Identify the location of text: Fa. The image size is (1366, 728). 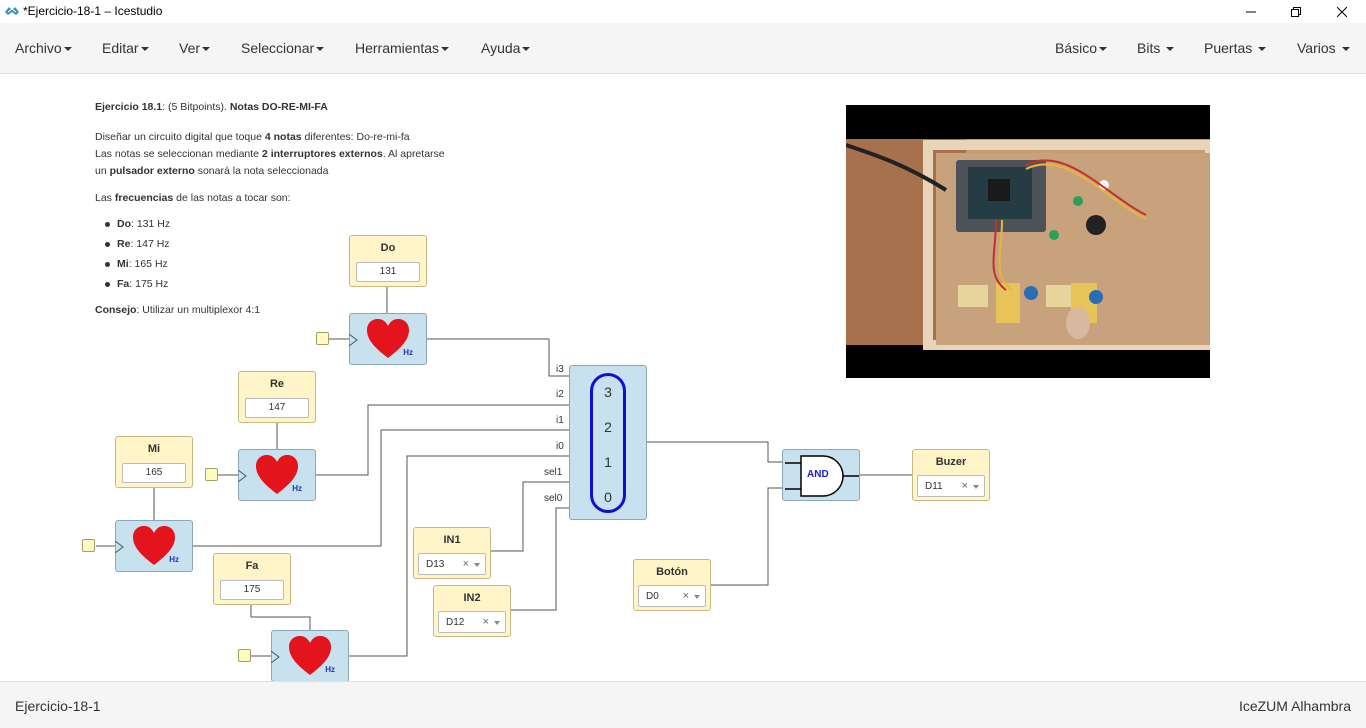
(123, 284).